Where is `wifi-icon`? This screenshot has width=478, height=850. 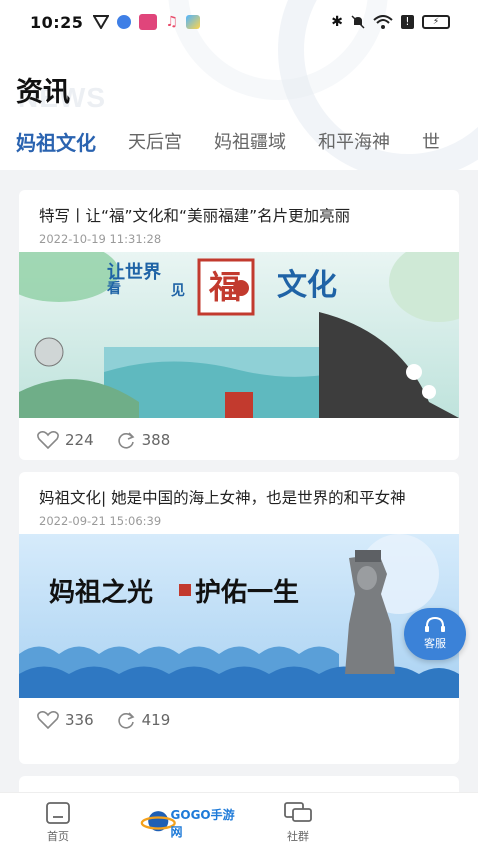 wifi-icon is located at coordinates (383, 22).